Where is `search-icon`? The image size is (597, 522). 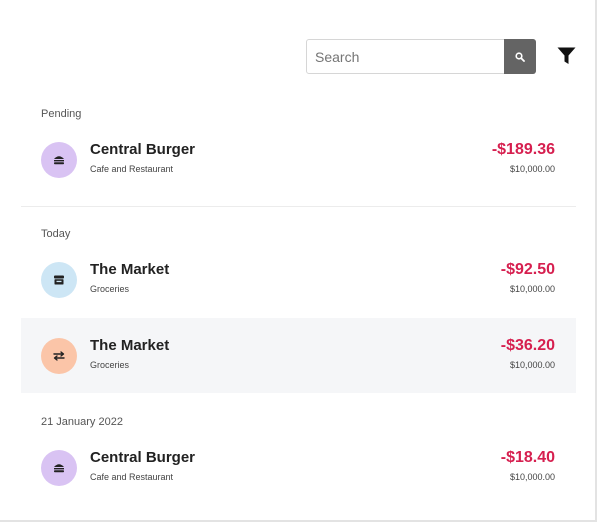
search-icon is located at coordinates (520, 56).